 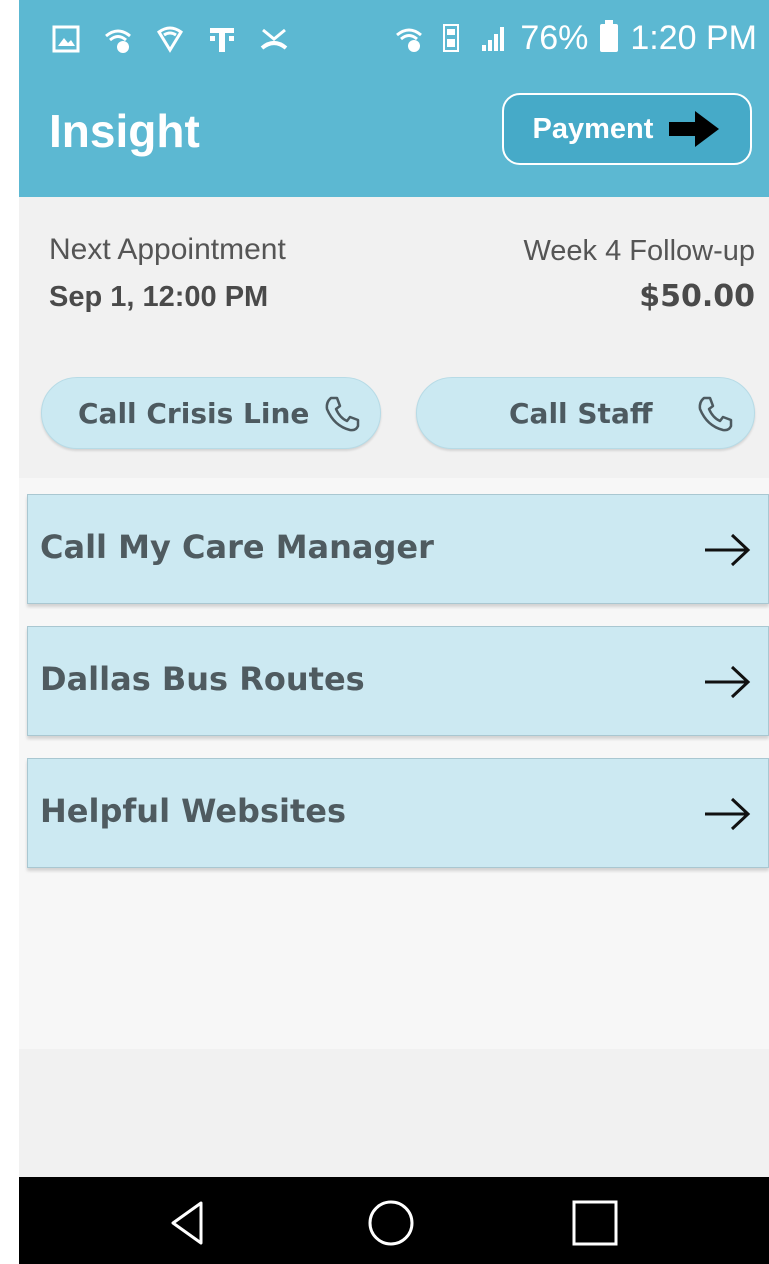 I want to click on appointment-price: $50.00, so click(x=697, y=296).